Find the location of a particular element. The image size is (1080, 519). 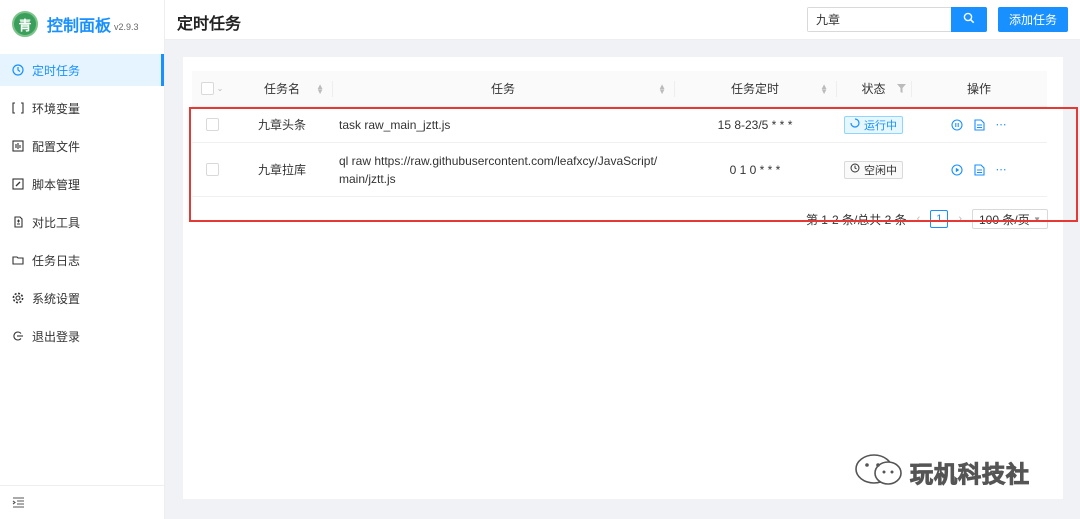

search-input is located at coordinates (879, 19).